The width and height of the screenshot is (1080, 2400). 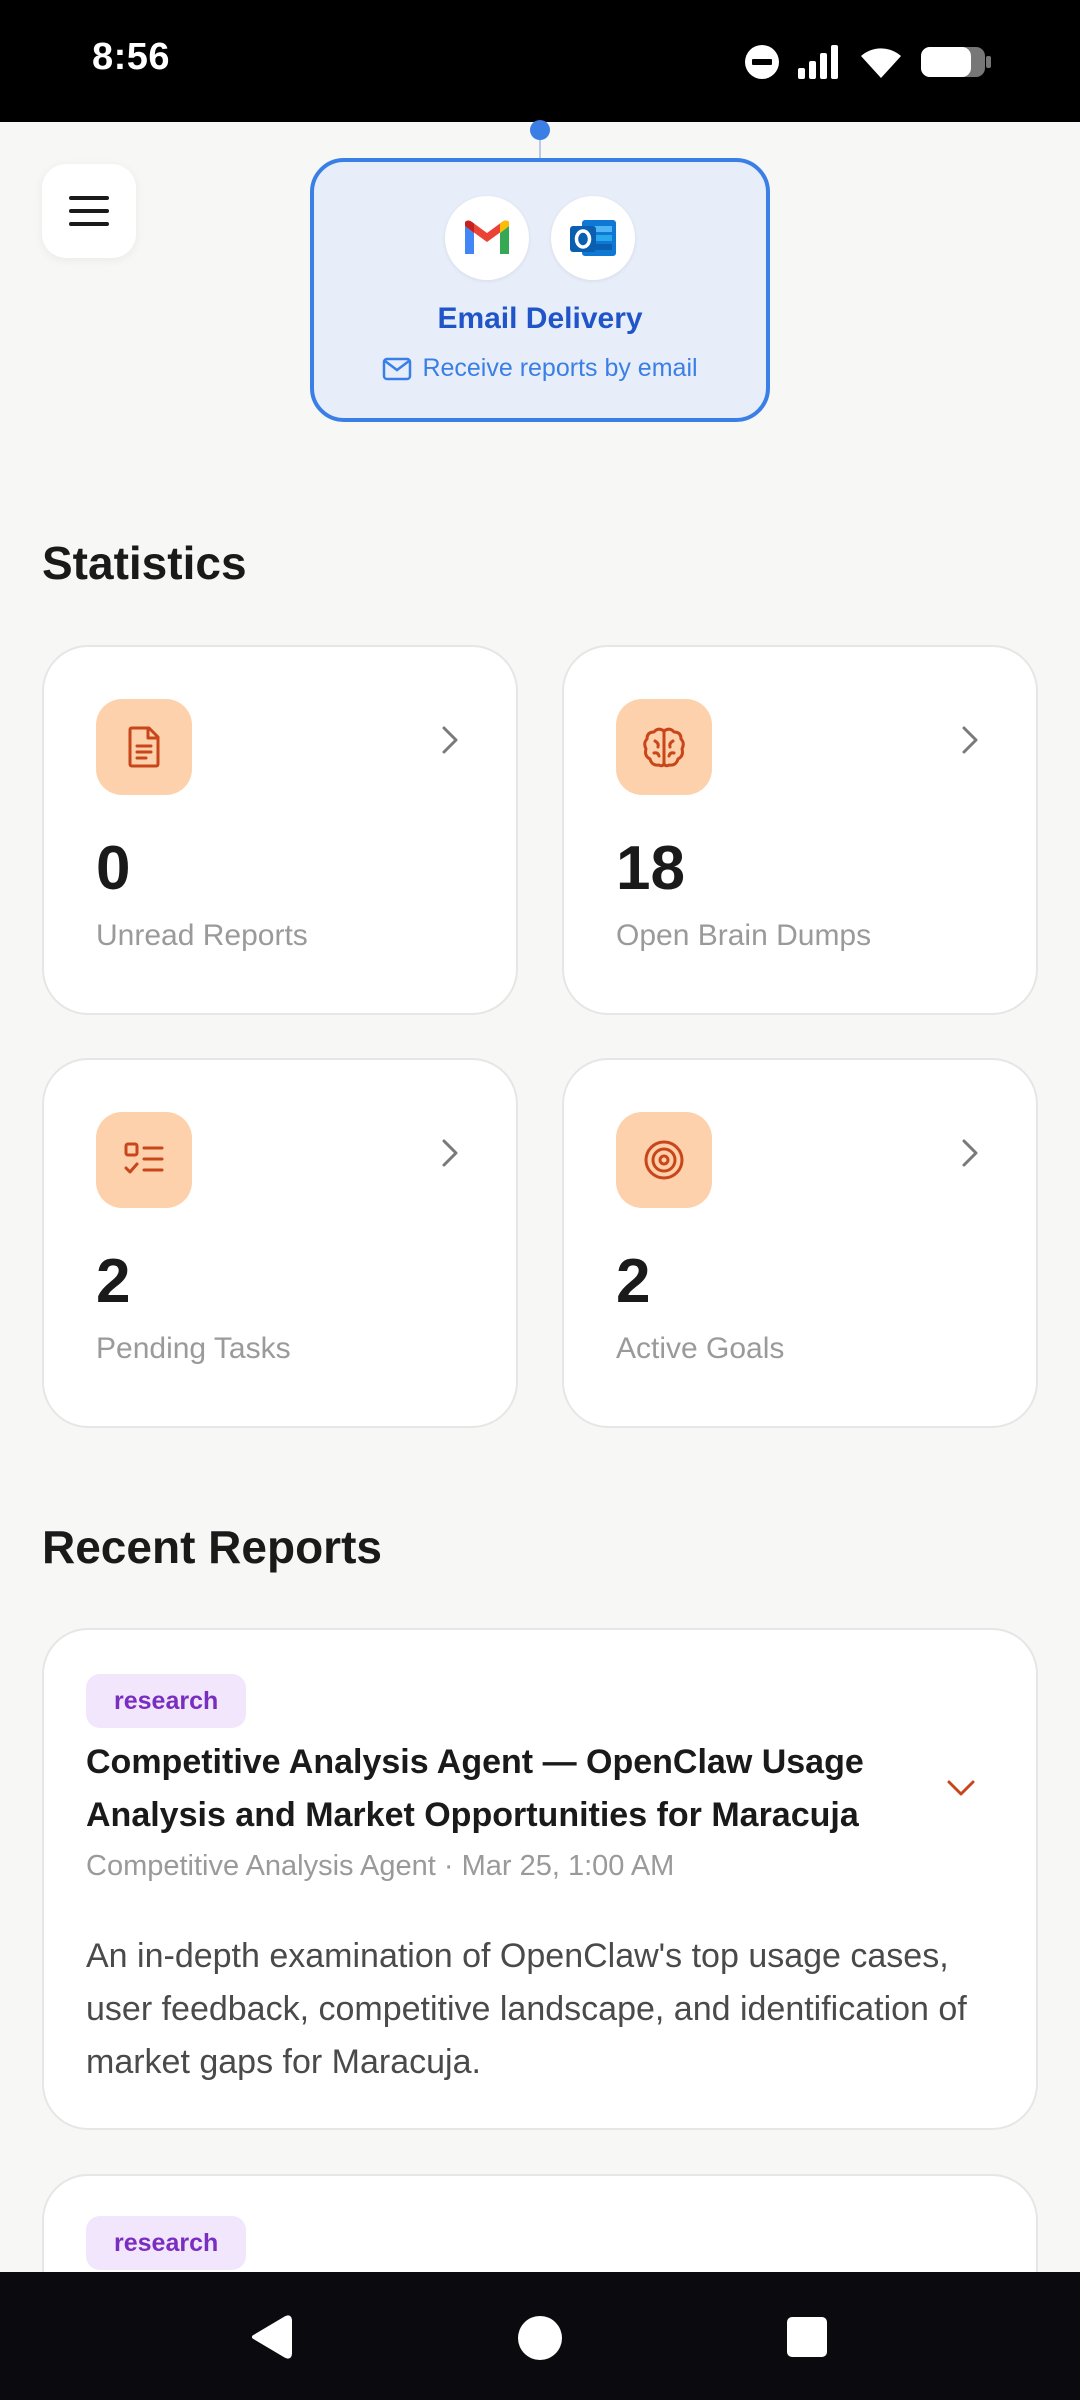 I want to click on stat-card-open-brain-dumps: 18 Open Brain Dumps, so click(x=800, y=830).